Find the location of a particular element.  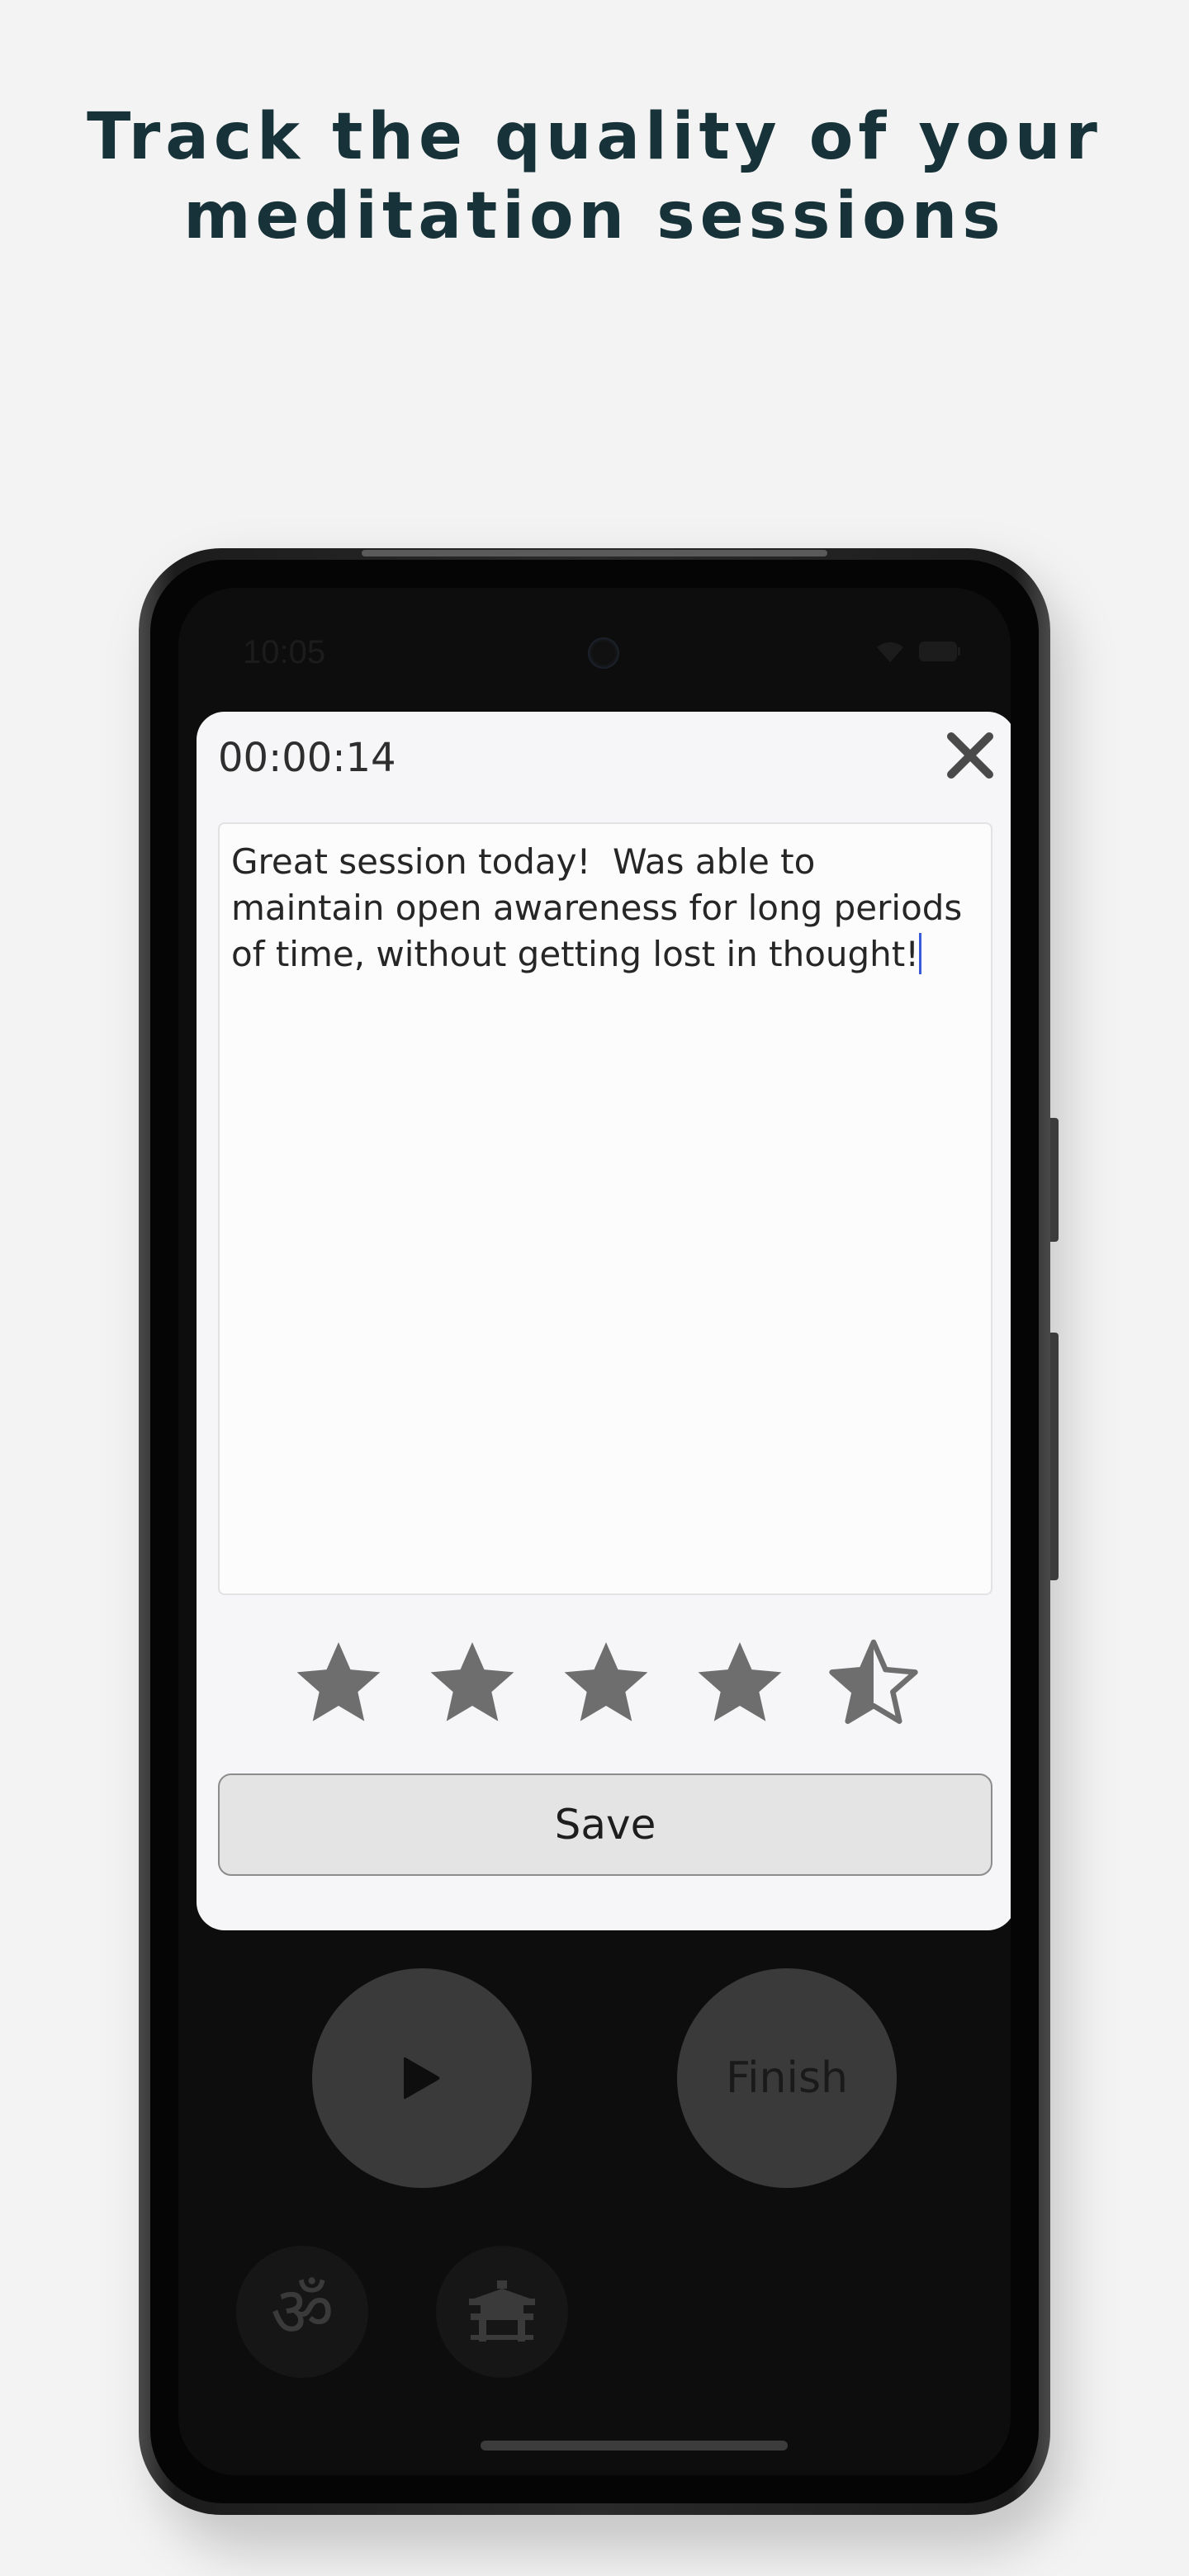

star-5-half is located at coordinates (873, 1682).